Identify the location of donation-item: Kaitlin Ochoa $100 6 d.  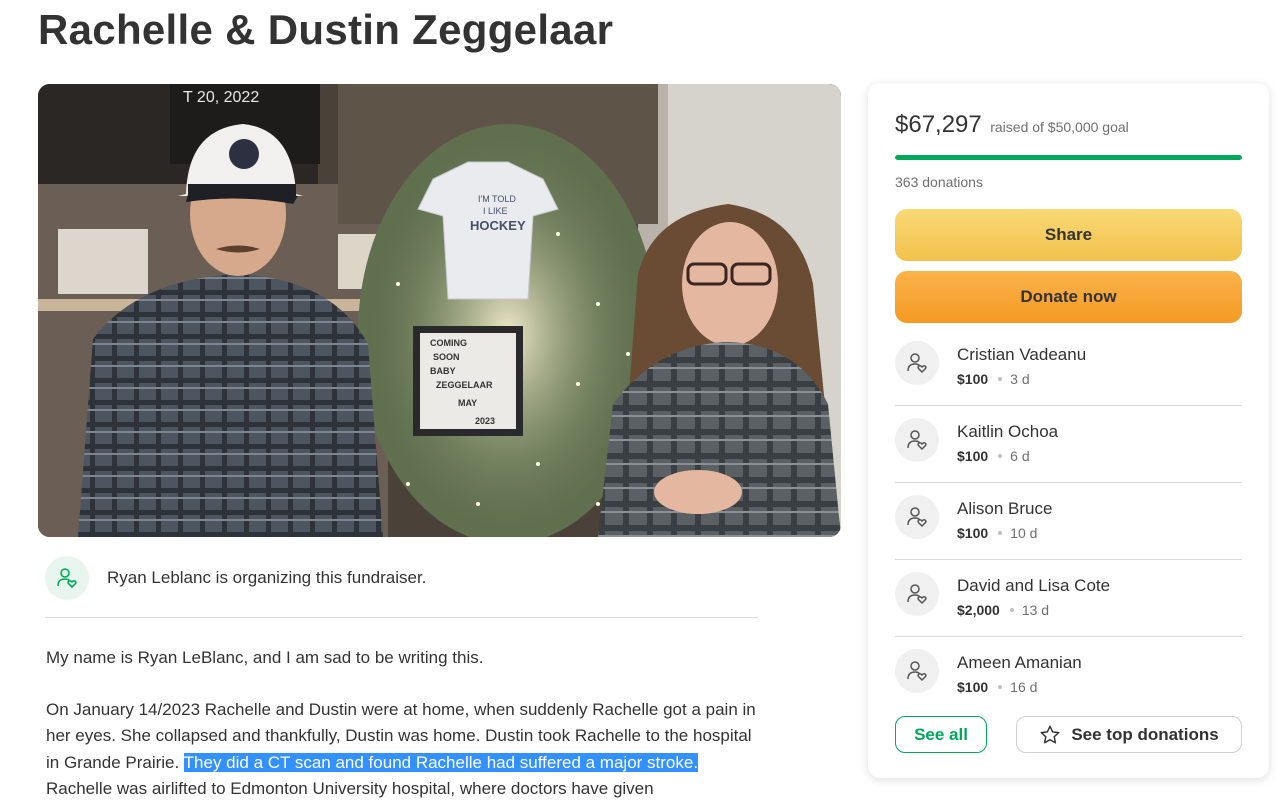
(1068, 444).